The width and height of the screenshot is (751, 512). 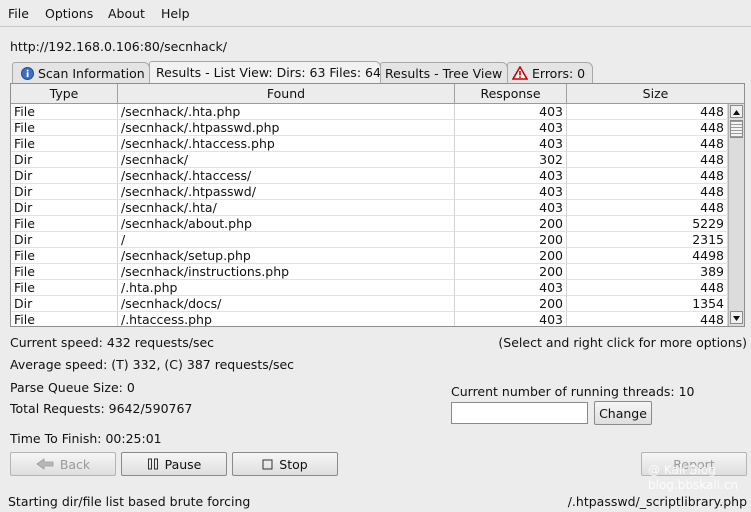 I want to click on table-row: File/secnhack/.htpasswd.php 403 448, so click(x=369, y=128).